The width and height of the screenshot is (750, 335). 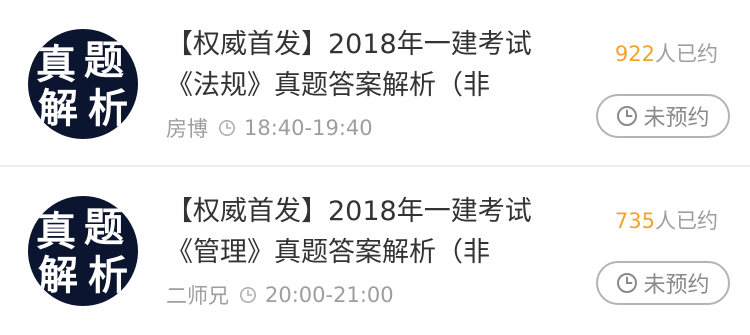 I want to click on session-time: 20:00-21:00, so click(x=329, y=295).